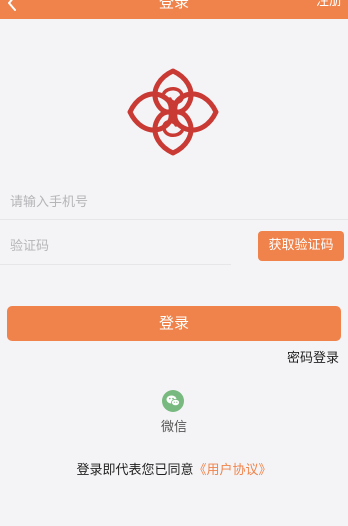 This screenshot has width=348, height=526. What do you see at coordinates (120, 246) in the screenshot?
I see `verification-code-input` at bounding box center [120, 246].